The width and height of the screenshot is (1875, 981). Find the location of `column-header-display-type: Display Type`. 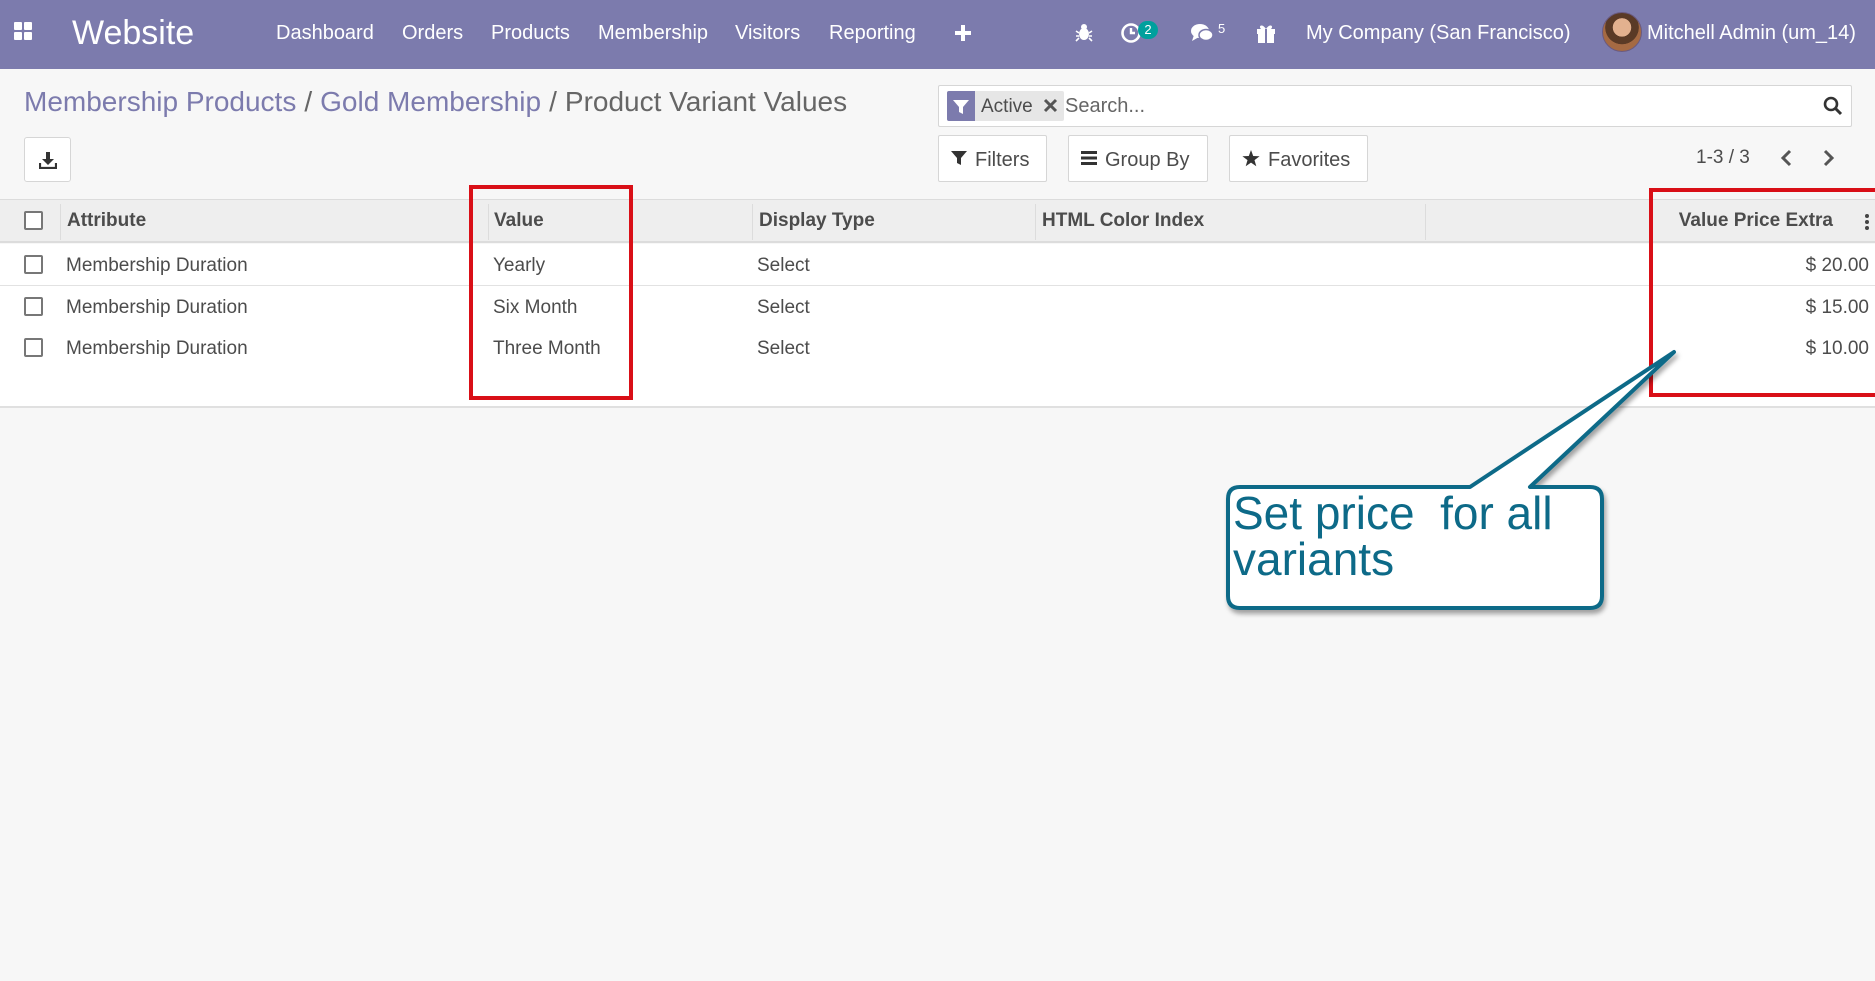

column-header-display-type: Display Type is located at coordinates (817, 221).